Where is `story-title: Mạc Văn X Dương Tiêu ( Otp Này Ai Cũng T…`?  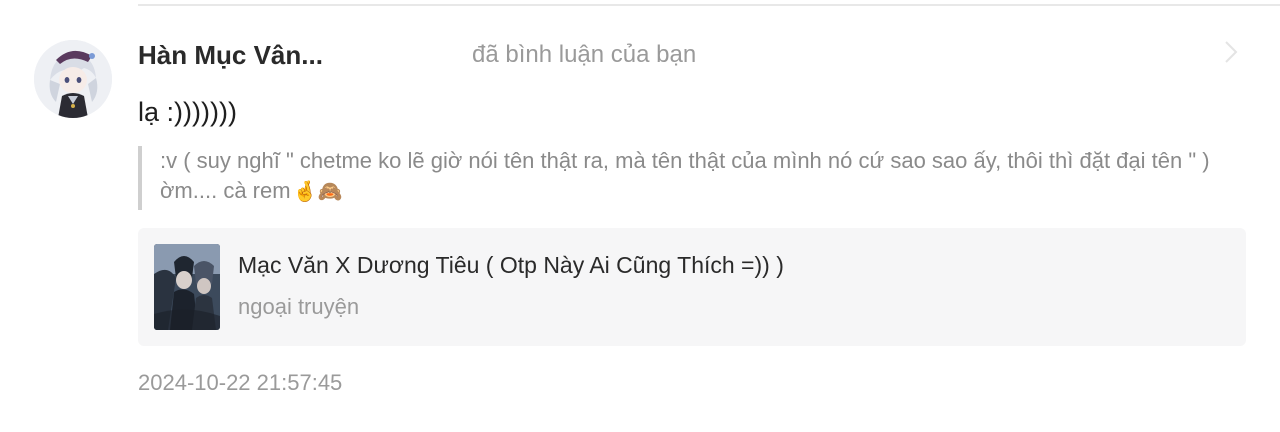 story-title: Mạc Văn X Dương Tiêu ( Otp Này Ai Cũng T… is located at coordinates (511, 265).